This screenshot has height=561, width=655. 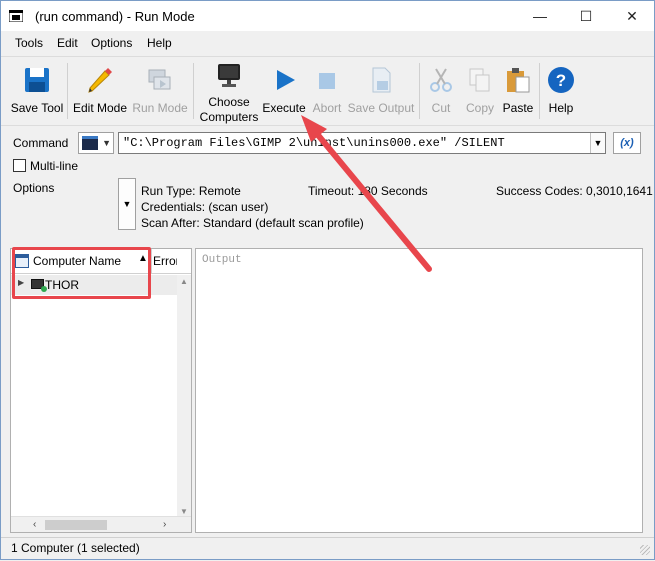 What do you see at coordinates (54, 165) in the screenshot?
I see `multiline-label: Multi-line` at bounding box center [54, 165].